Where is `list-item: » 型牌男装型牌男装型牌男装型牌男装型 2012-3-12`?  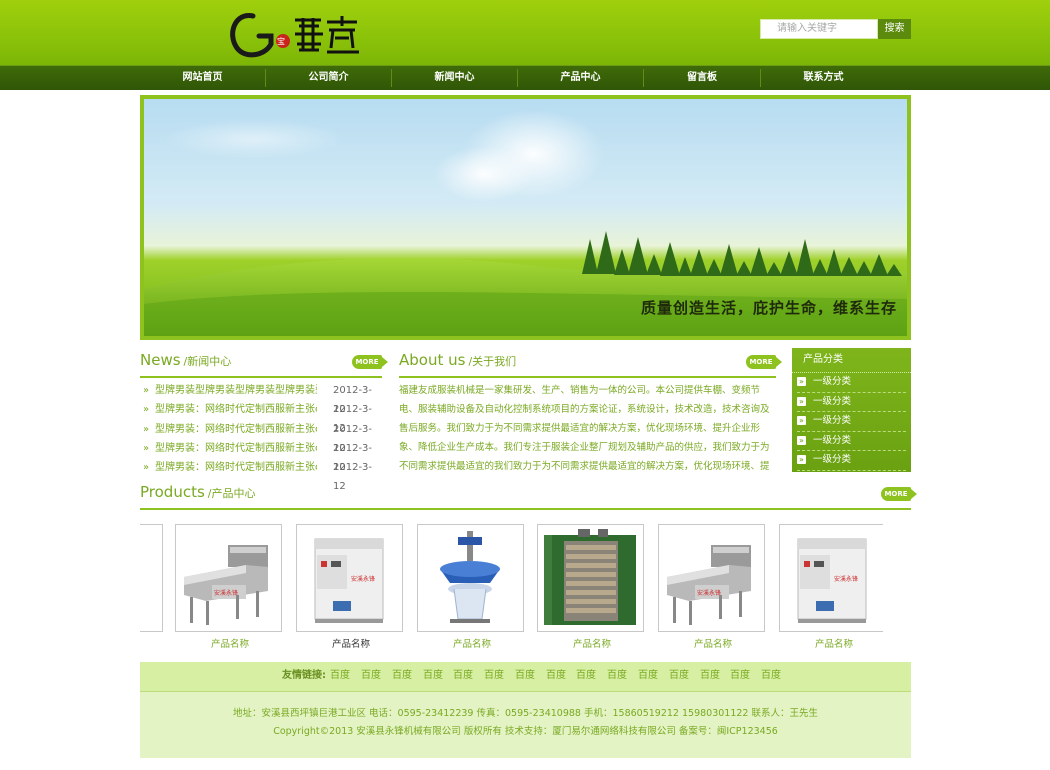
list-item: » 型牌男装型牌男装型牌男装型牌男装型 2012-3-12 is located at coordinates (261, 398).